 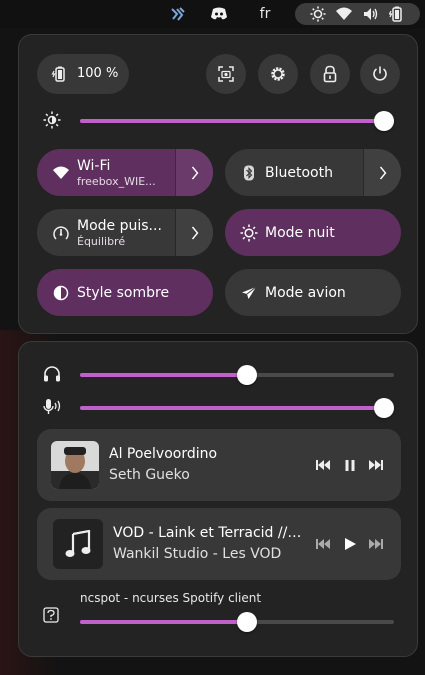 I want to click on dark-style-title: Style sombre, so click(x=123, y=292).